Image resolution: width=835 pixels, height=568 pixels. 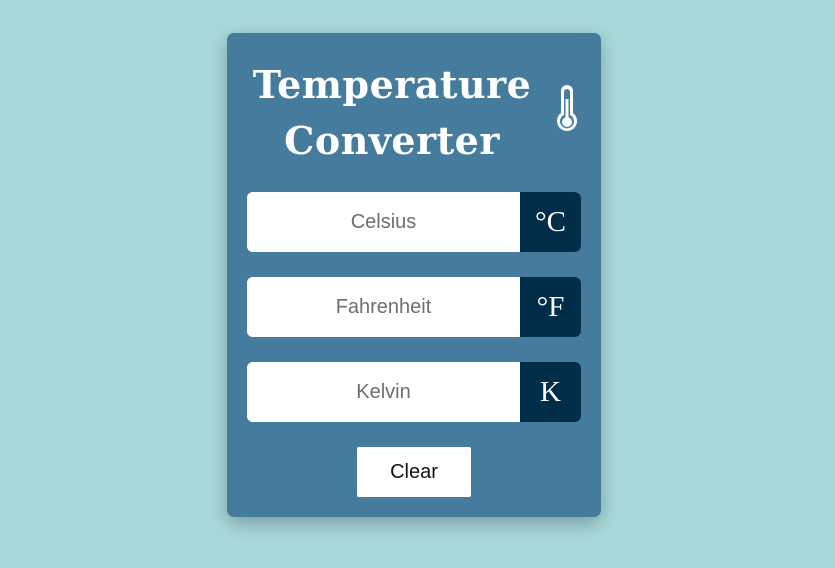 I want to click on celsius-row: °C, so click(x=414, y=222).